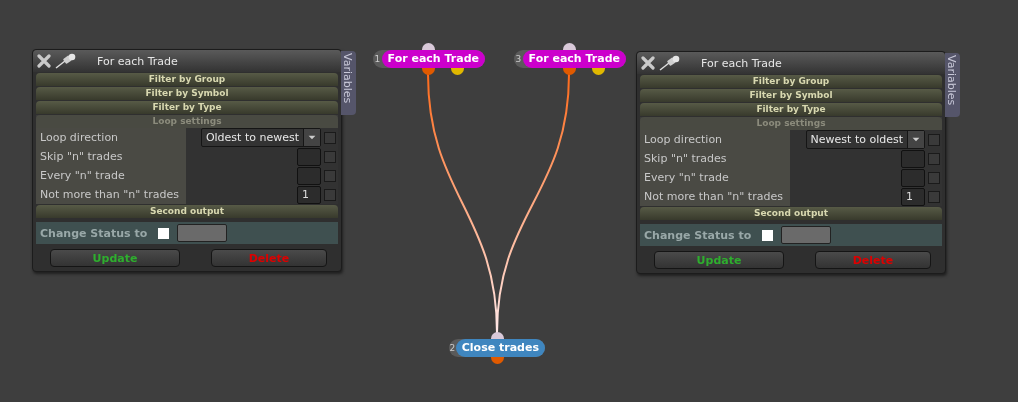 The height and width of the screenshot is (402, 1018). What do you see at coordinates (260, 137) in the screenshot?
I see `direction-dropdown: Oldest to newest` at bounding box center [260, 137].